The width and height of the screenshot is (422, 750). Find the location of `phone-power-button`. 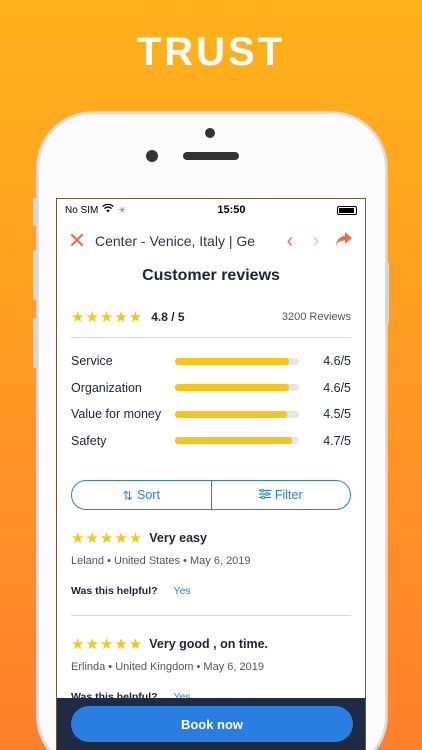

phone-power-button is located at coordinates (387, 293).